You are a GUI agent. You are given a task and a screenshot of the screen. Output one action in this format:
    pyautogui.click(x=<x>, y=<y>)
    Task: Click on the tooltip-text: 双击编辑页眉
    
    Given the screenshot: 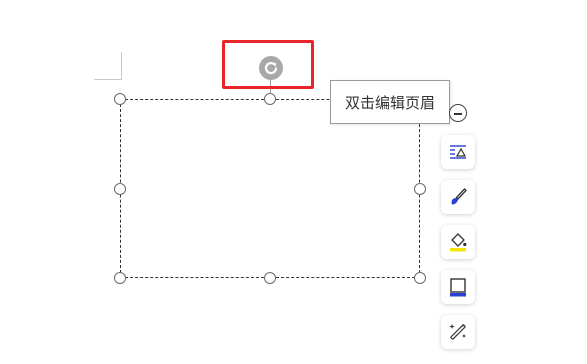 What is the action you would take?
    pyautogui.click(x=389, y=102)
    